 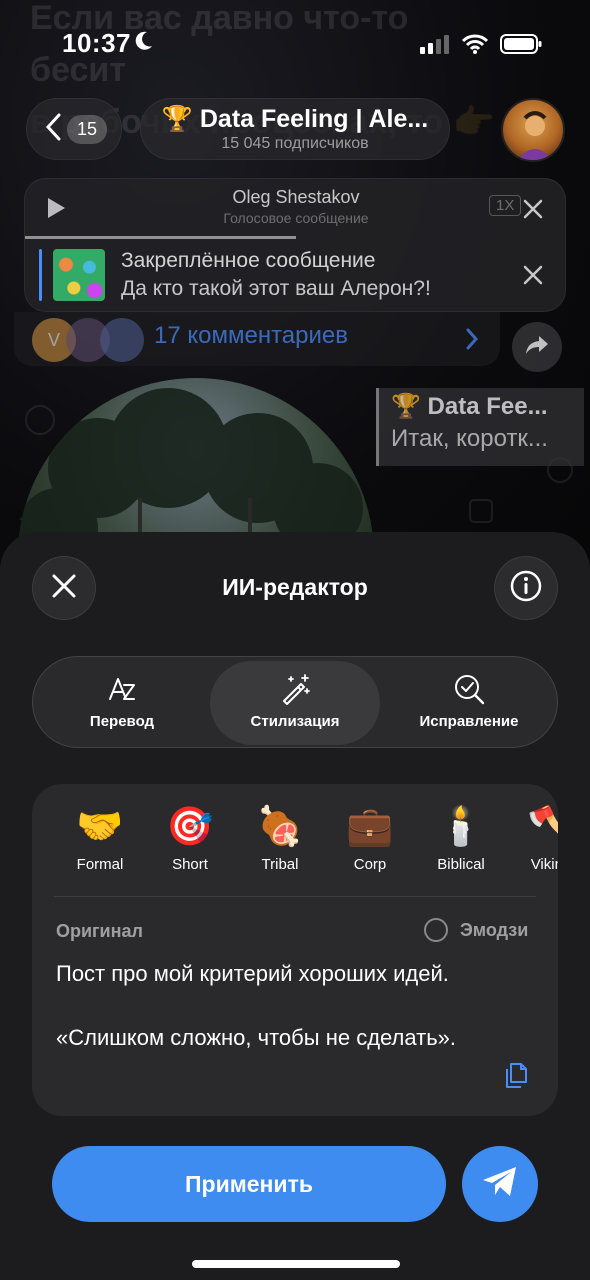 I want to click on close-icon, so click(x=533, y=211).